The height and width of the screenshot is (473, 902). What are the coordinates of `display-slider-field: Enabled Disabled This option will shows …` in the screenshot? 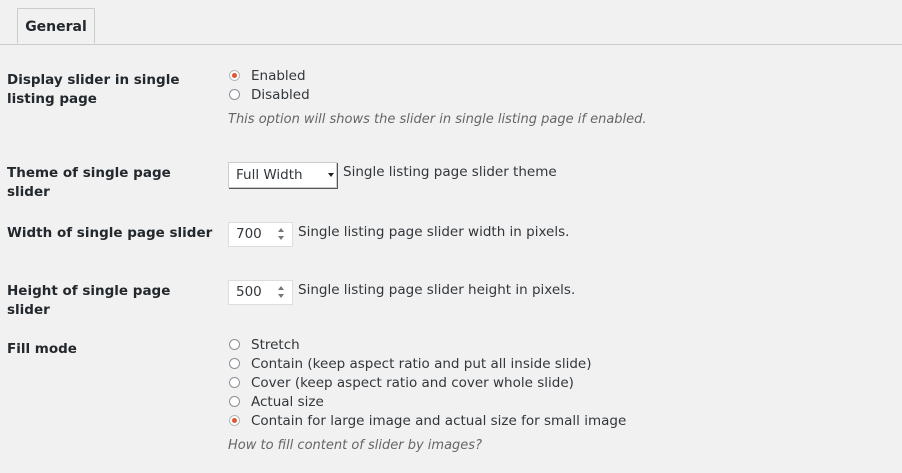 It's located at (437, 98).